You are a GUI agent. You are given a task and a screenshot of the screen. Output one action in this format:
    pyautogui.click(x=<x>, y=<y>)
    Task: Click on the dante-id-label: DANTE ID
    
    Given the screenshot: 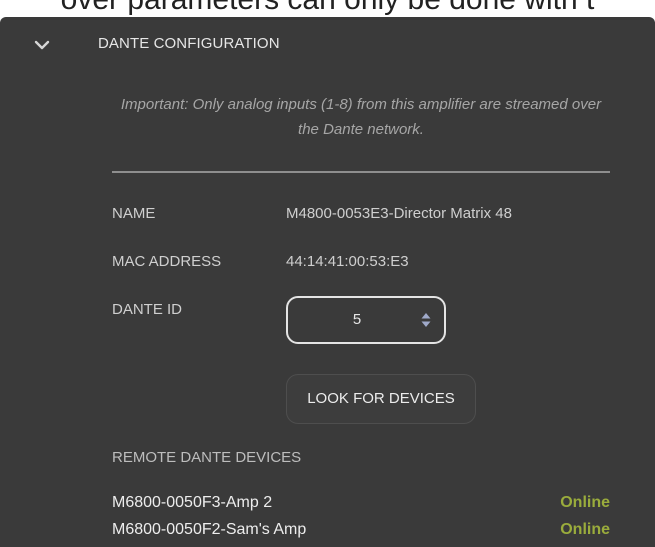 What is the action you would take?
    pyautogui.click(x=147, y=309)
    